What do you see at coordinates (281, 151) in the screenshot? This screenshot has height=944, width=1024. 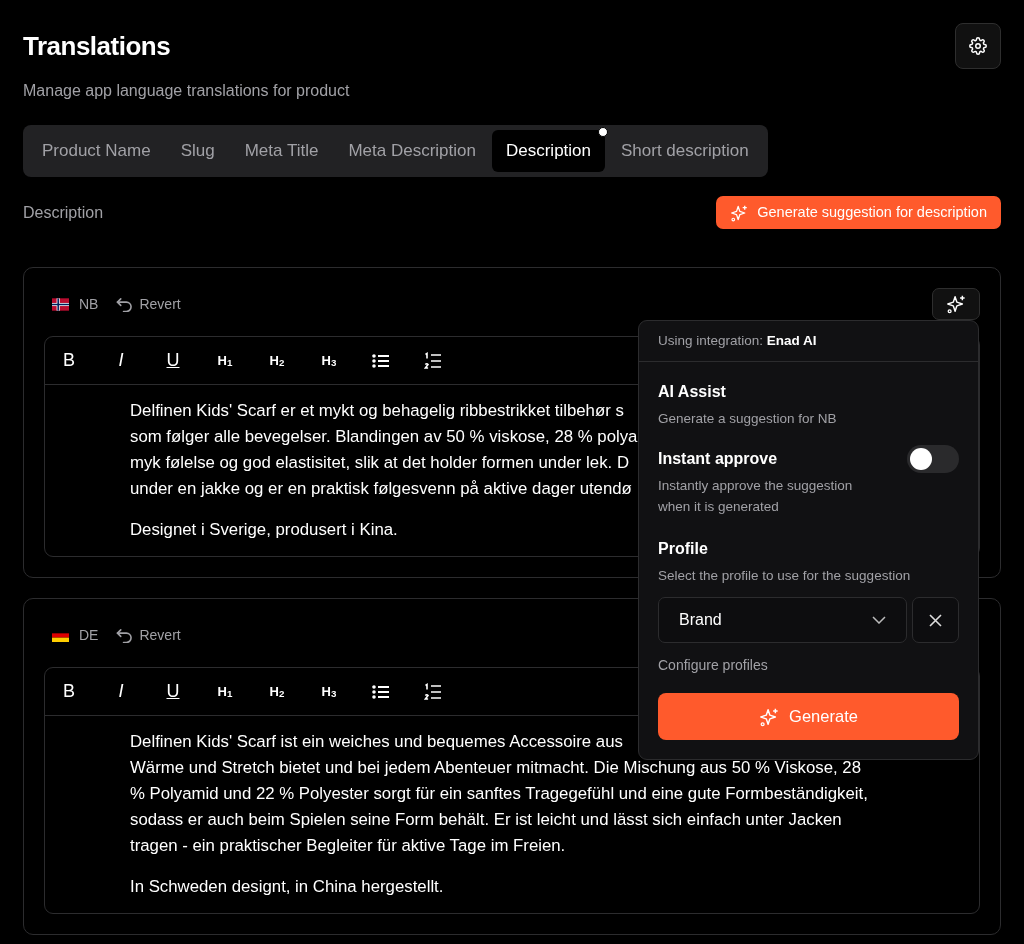 I see `tab: Meta Title` at bounding box center [281, 151].